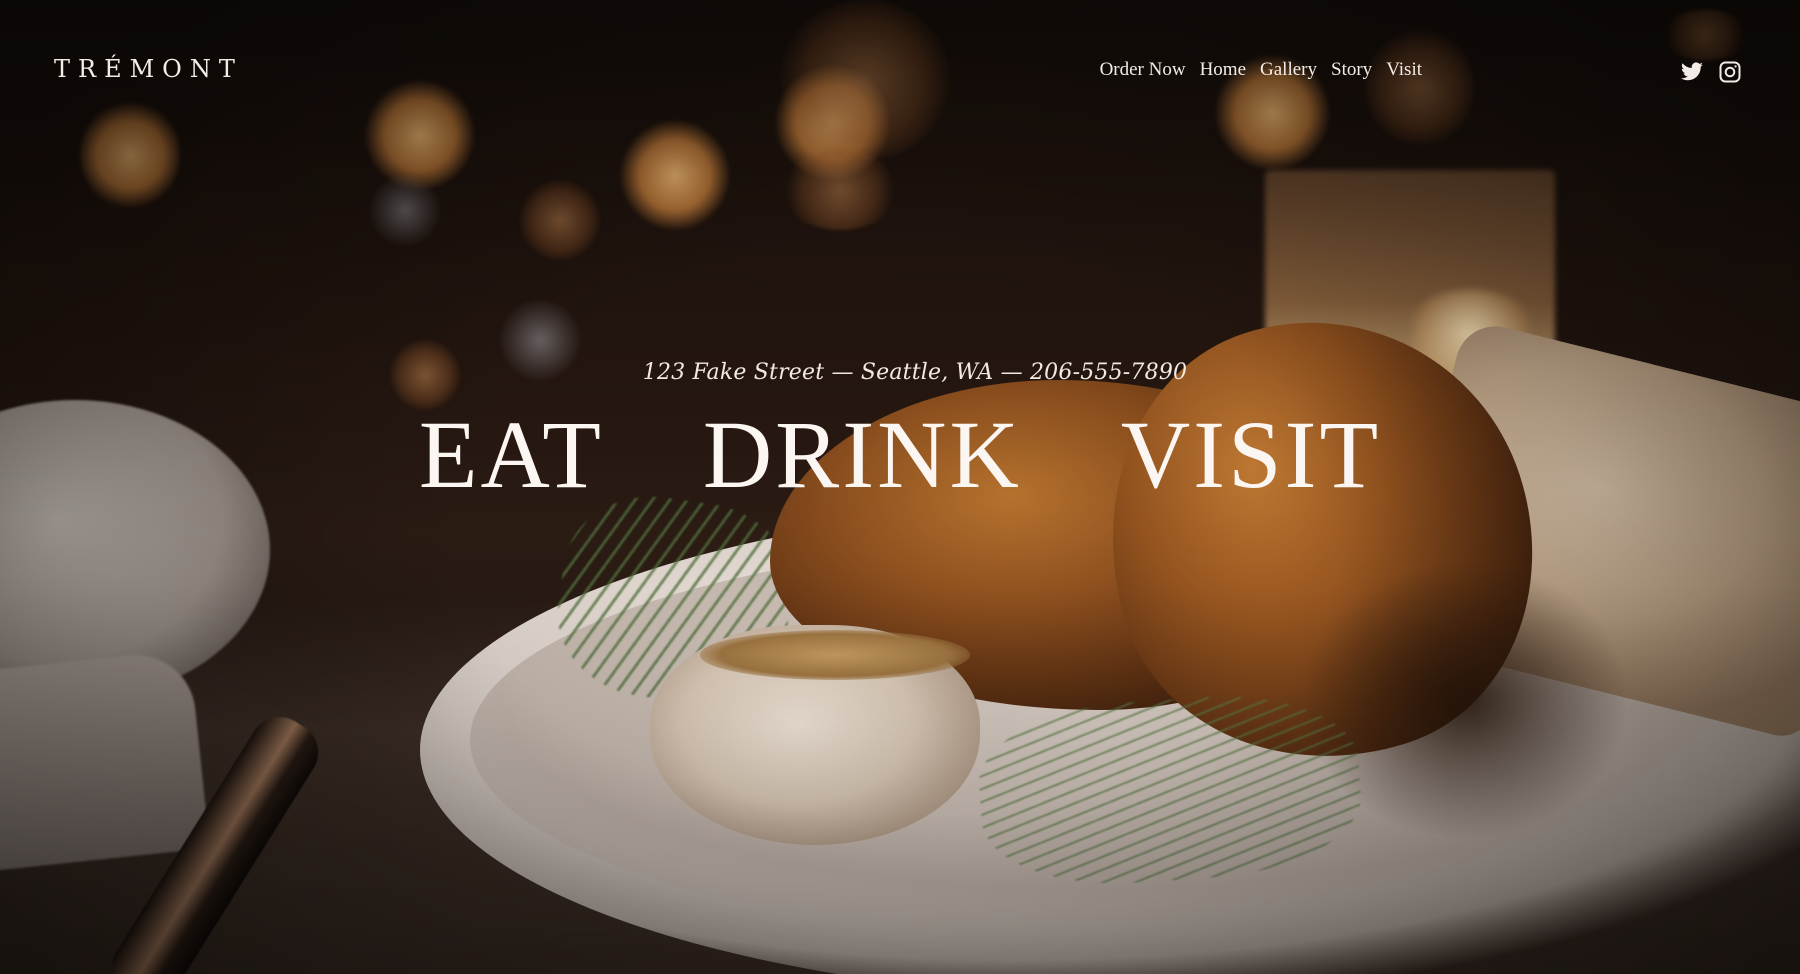  What do you see at coordinates (511, 454) in the screenshot?
I see `headline-word-eat: EAT` at bounding box center [511, 454].